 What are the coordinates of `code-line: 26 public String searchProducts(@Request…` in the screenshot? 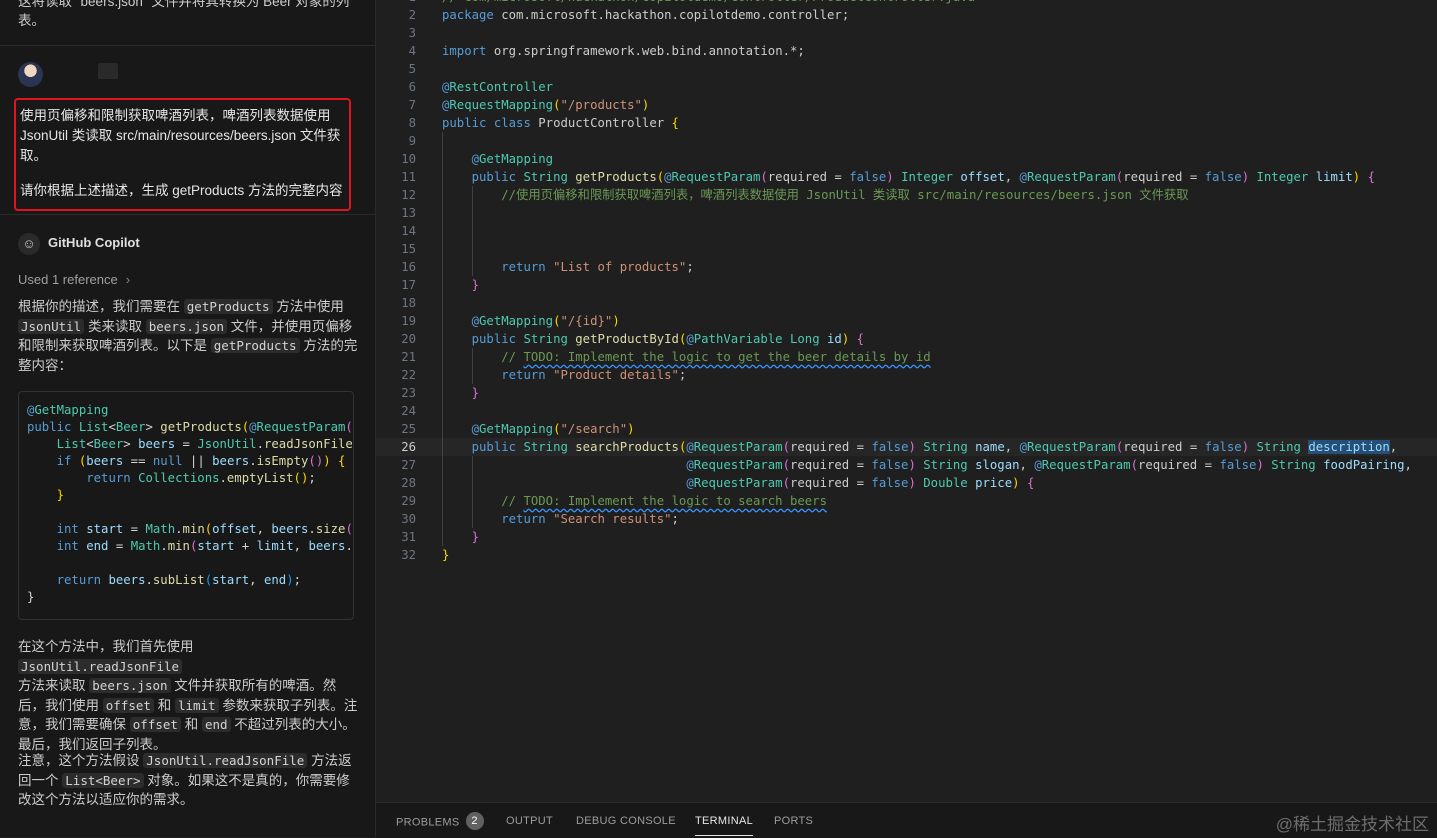 It's located at (906, 447).